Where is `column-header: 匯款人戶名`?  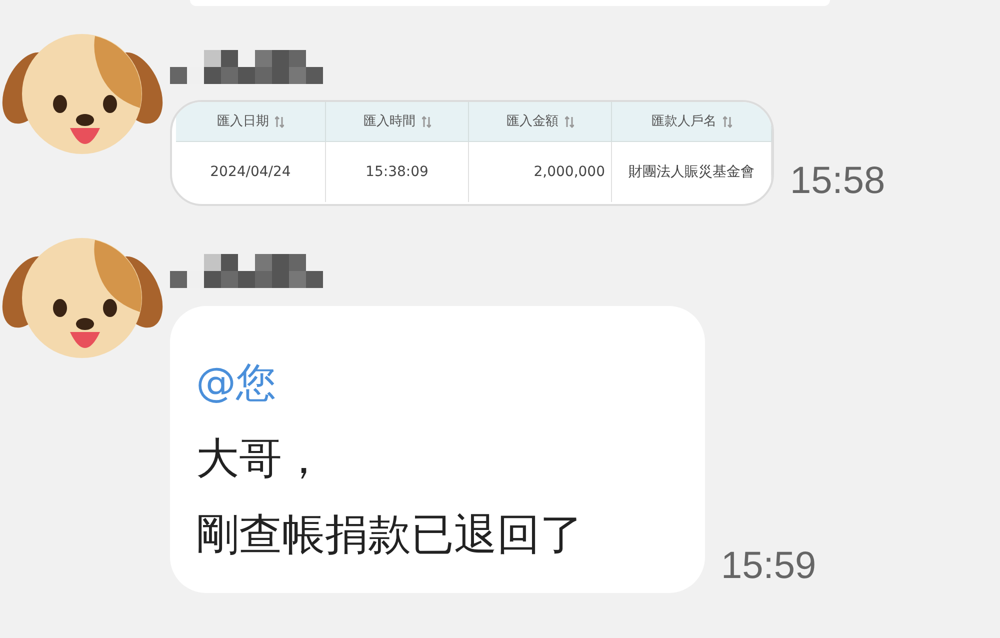
column-header: 匯款人戶名 is located at coordinates (692, 122).